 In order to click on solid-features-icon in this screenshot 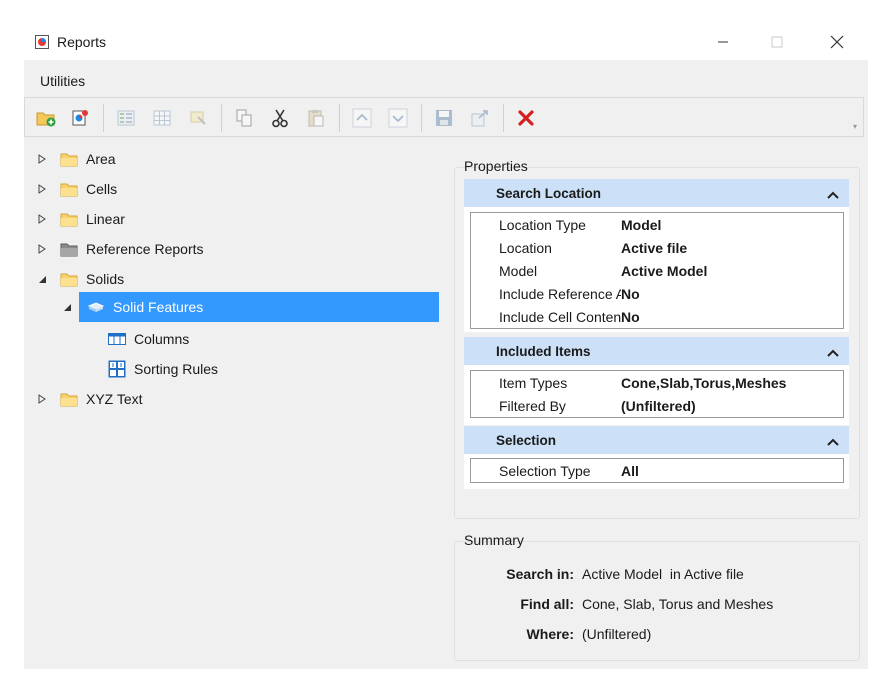, I will do `click(96, 307)`.